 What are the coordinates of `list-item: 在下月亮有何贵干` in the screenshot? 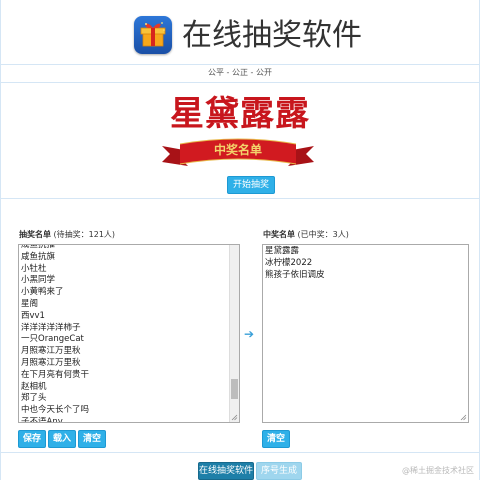 It's located at (55, 374).